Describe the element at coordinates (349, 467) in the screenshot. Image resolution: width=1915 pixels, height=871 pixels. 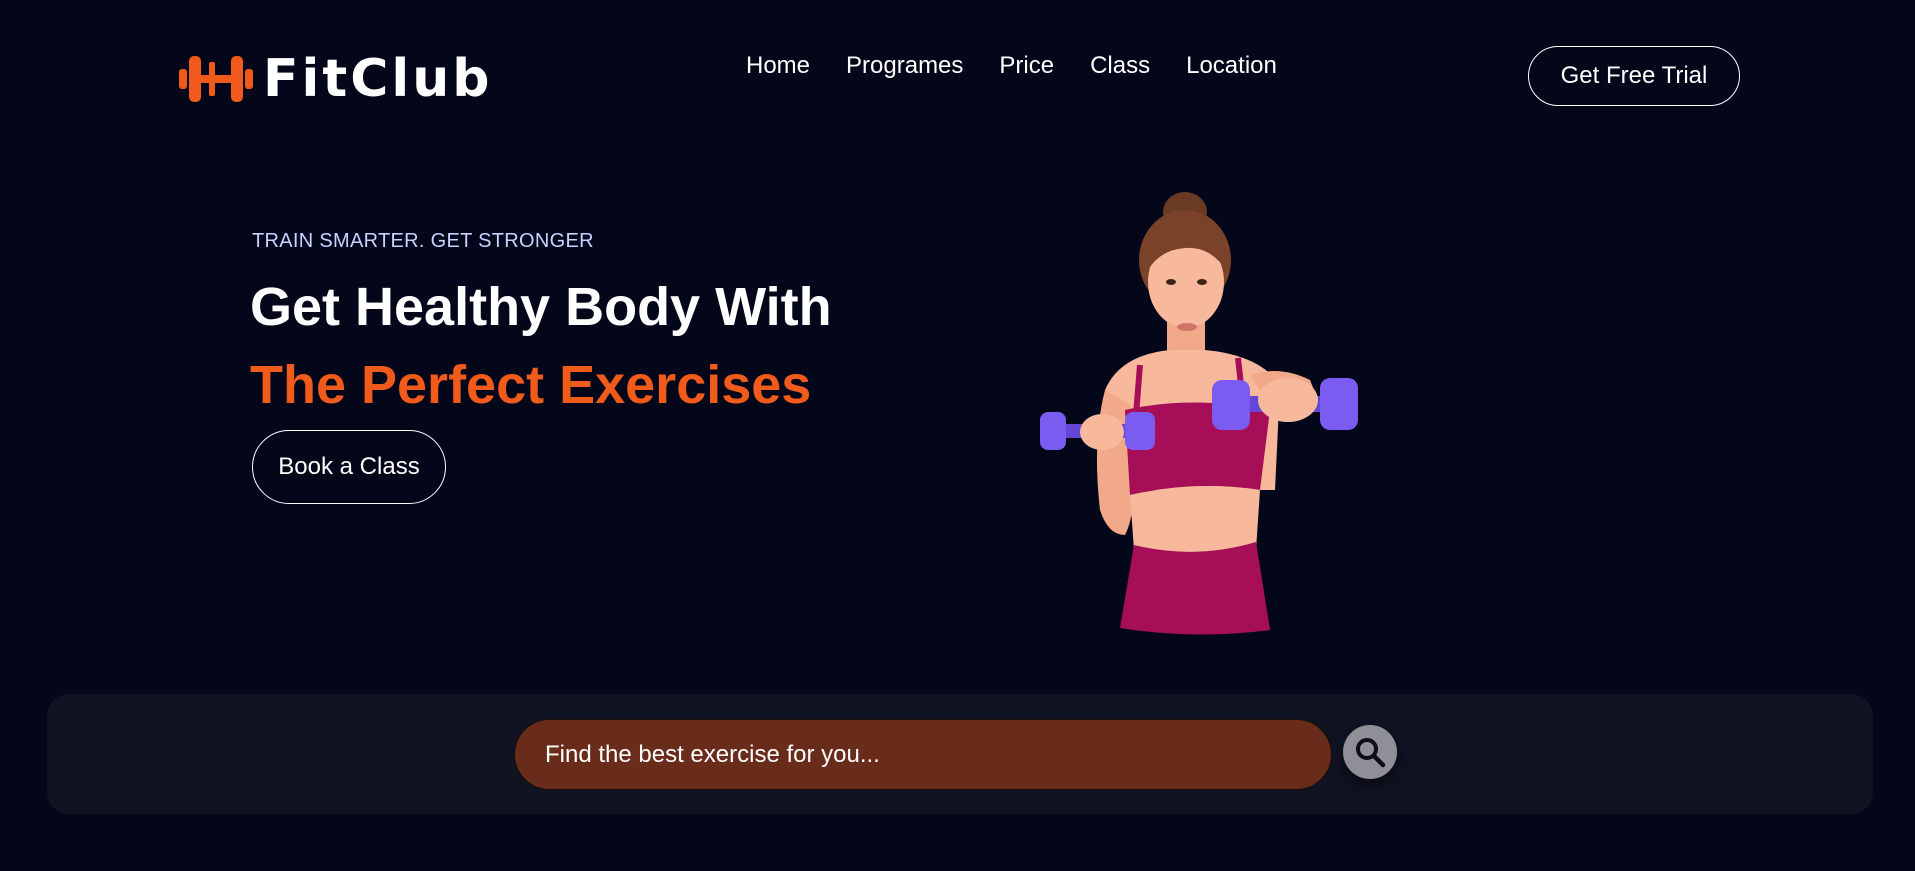
I see `book-class-button: Book a Class` at that location.